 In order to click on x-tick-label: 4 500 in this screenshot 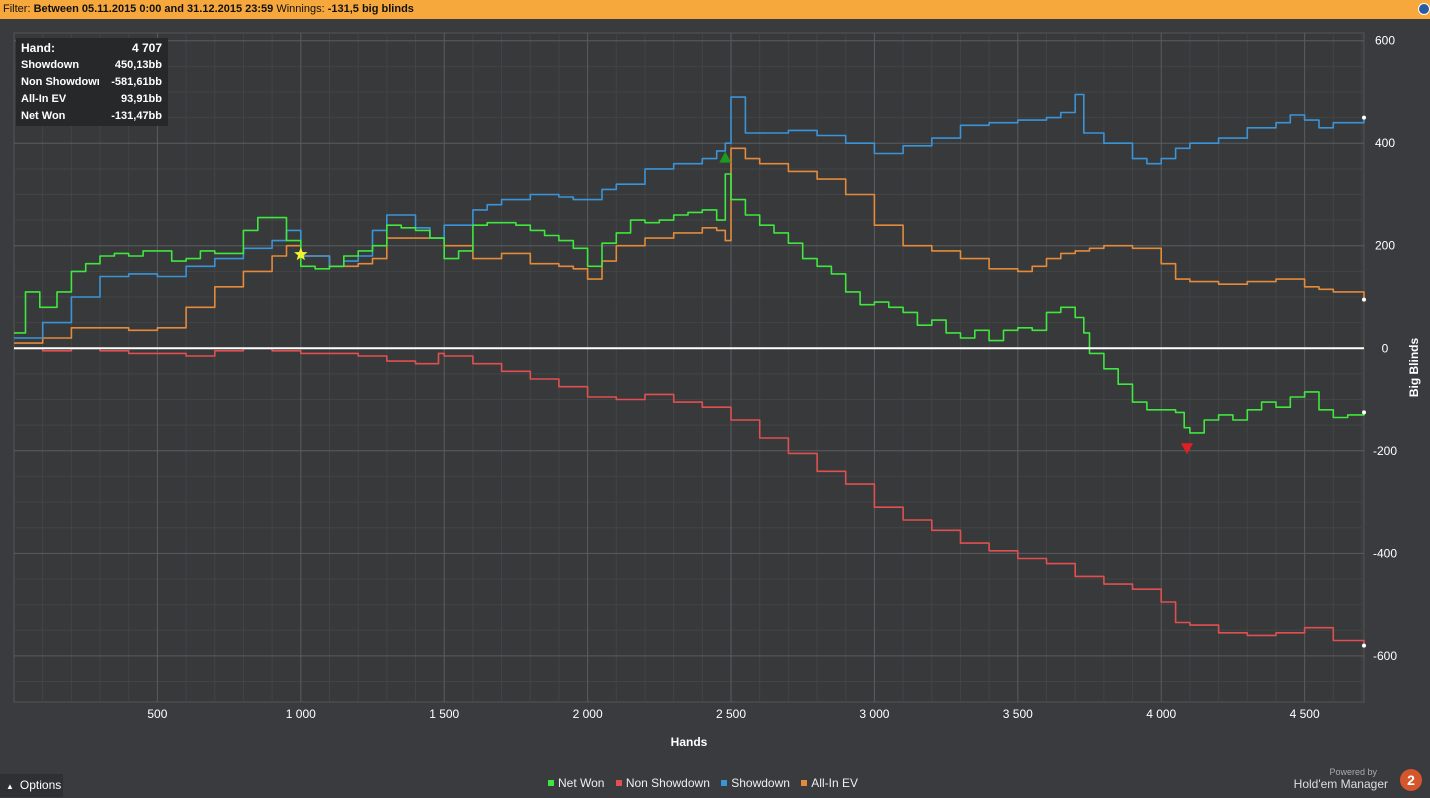, I will do `click(1305, 714)`.